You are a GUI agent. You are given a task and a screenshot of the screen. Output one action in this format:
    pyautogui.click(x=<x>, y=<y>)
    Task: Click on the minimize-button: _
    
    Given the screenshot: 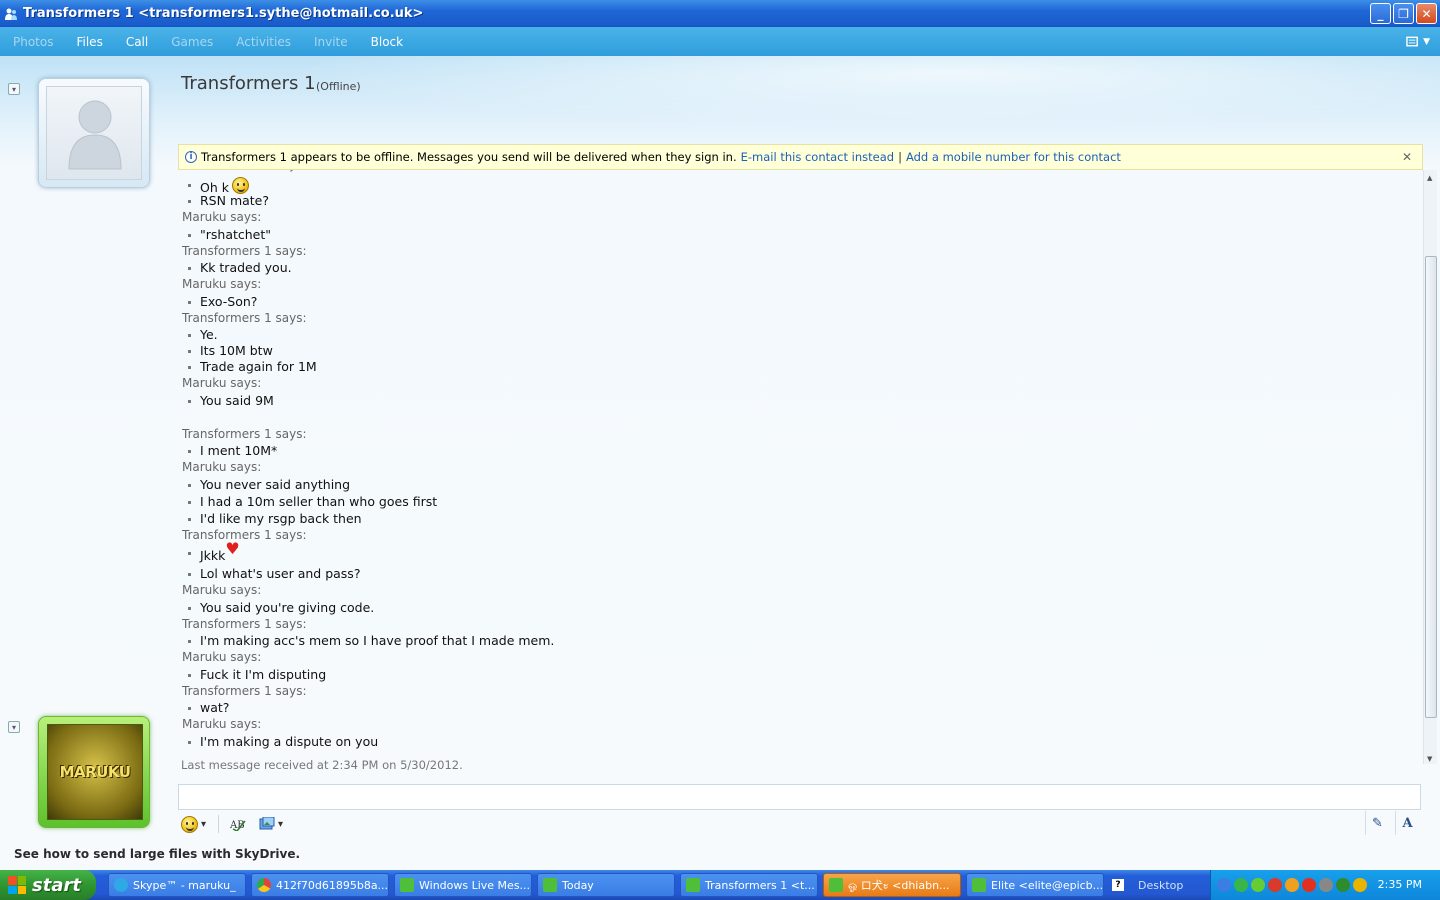 What is the action you would take?
    pyautogui.click(x=1380, y=13)
    